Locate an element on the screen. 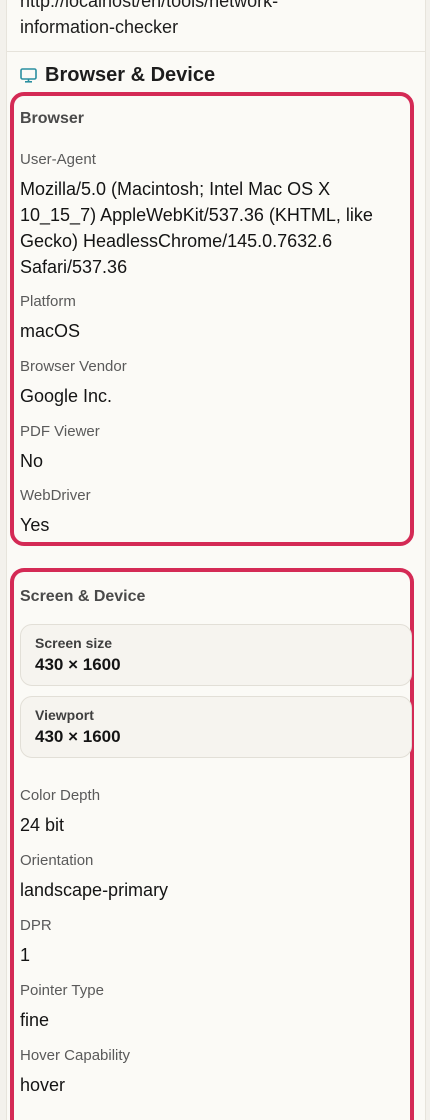 The image size is (430, 1120). color-depth-label: Color Depth is located at coordinates (60, 795).